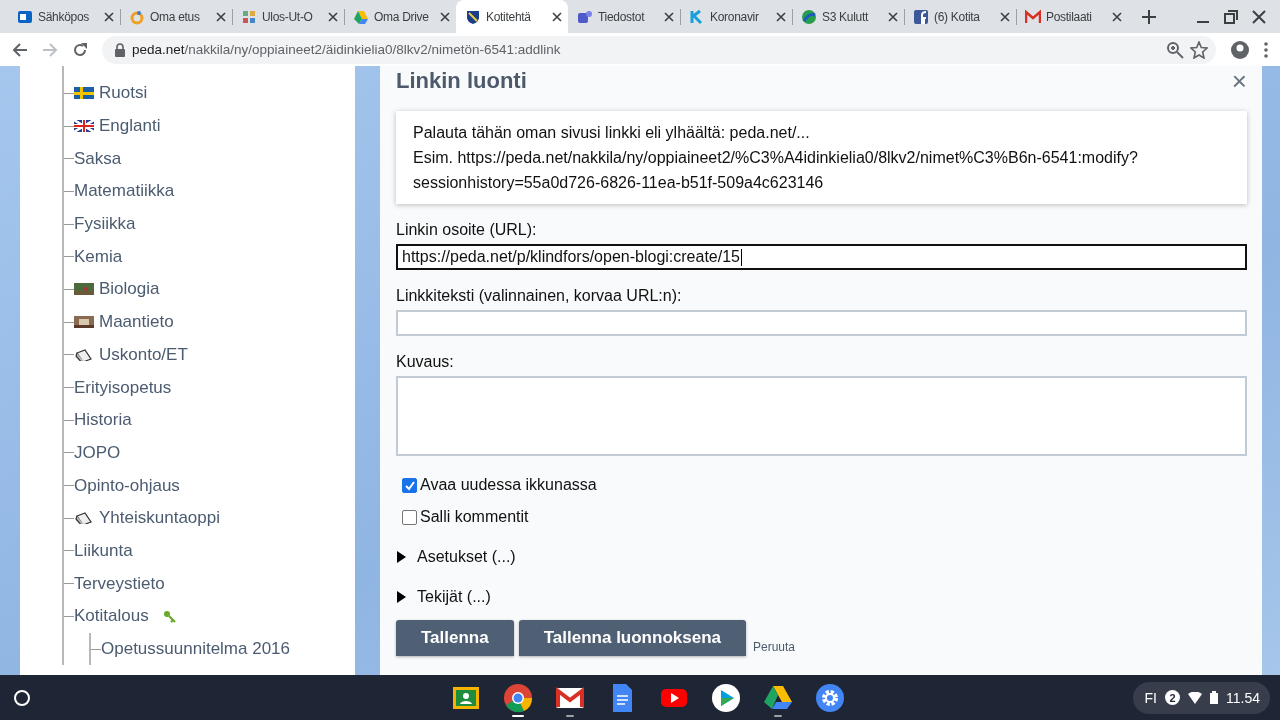 The width and height of the screenshot is (1280, 720). Describe the element at coordinates (960, 16) in the screenshot. I see `browser-tab: (6) Kotita` at that location.